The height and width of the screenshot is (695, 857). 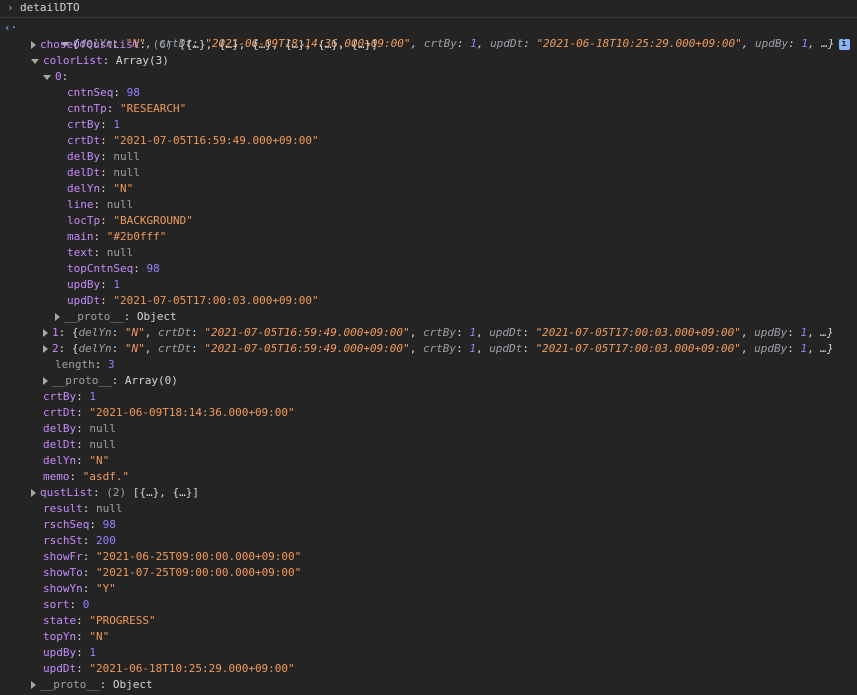 I want to click on tree-row-colorList: colorList: Array(3), so click(x=100, y=61).